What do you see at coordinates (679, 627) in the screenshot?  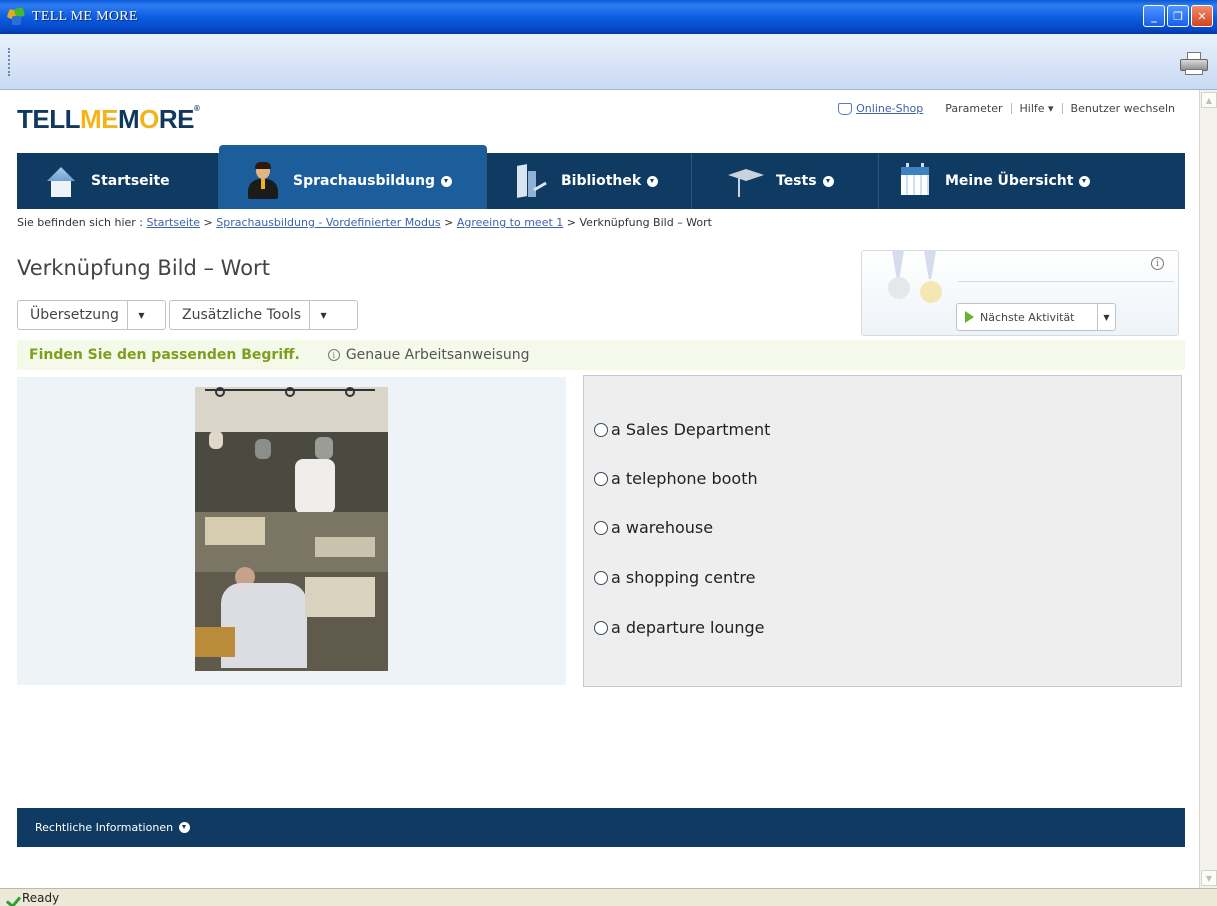 I see `answer-option: a departure lounge` at bounding box center [679, 627].